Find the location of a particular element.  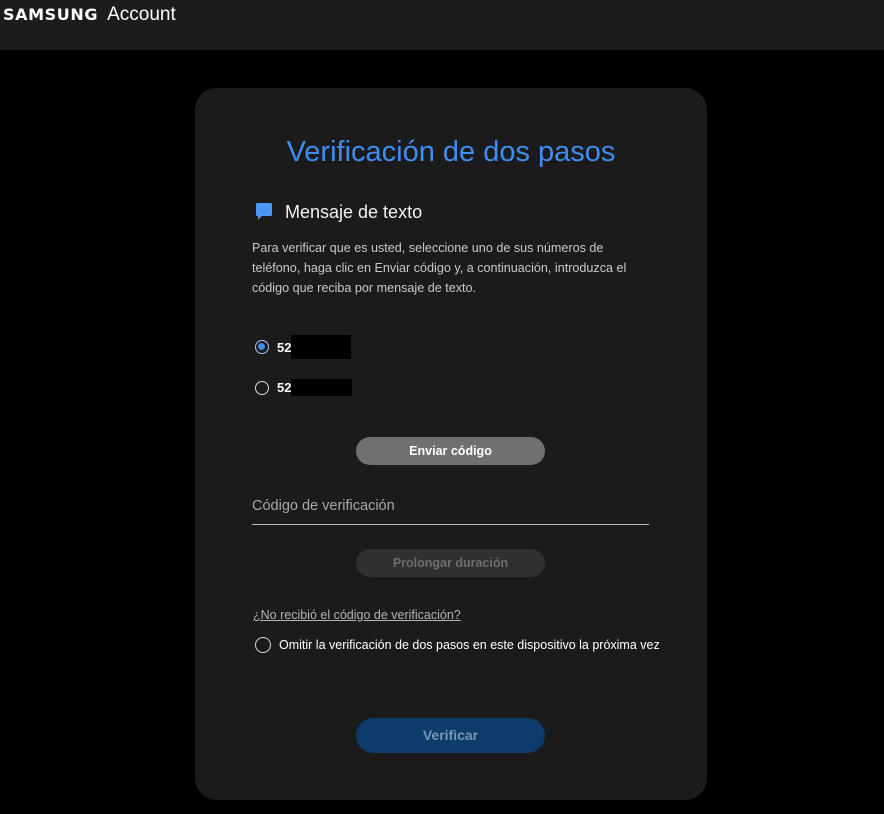

extend-duration-button: Prolongar duración is located at coordinates (450, 563).